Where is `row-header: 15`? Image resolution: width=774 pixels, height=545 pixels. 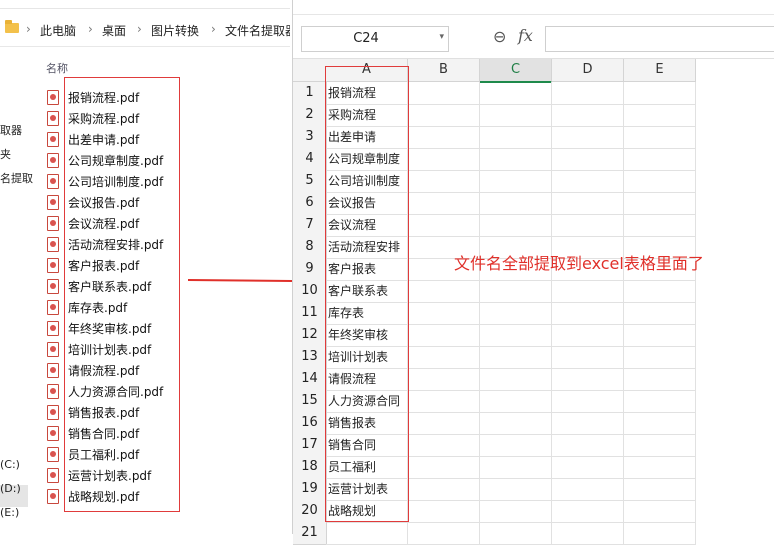 row-header: 15 is located at coordinates (310, 401).